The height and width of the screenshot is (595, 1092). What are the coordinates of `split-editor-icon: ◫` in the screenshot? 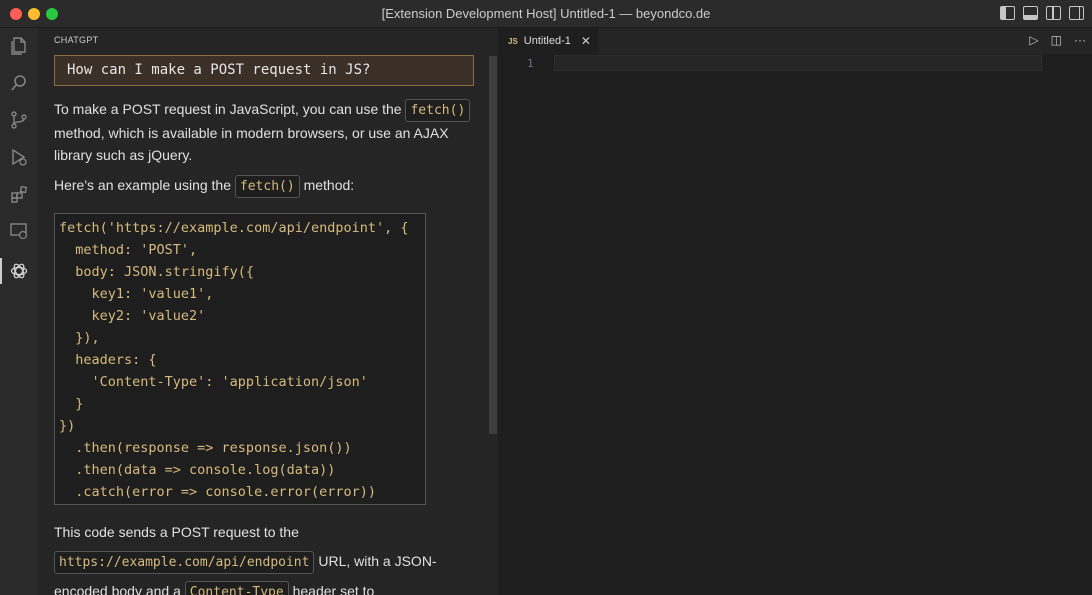 It's located at (1056, 40).